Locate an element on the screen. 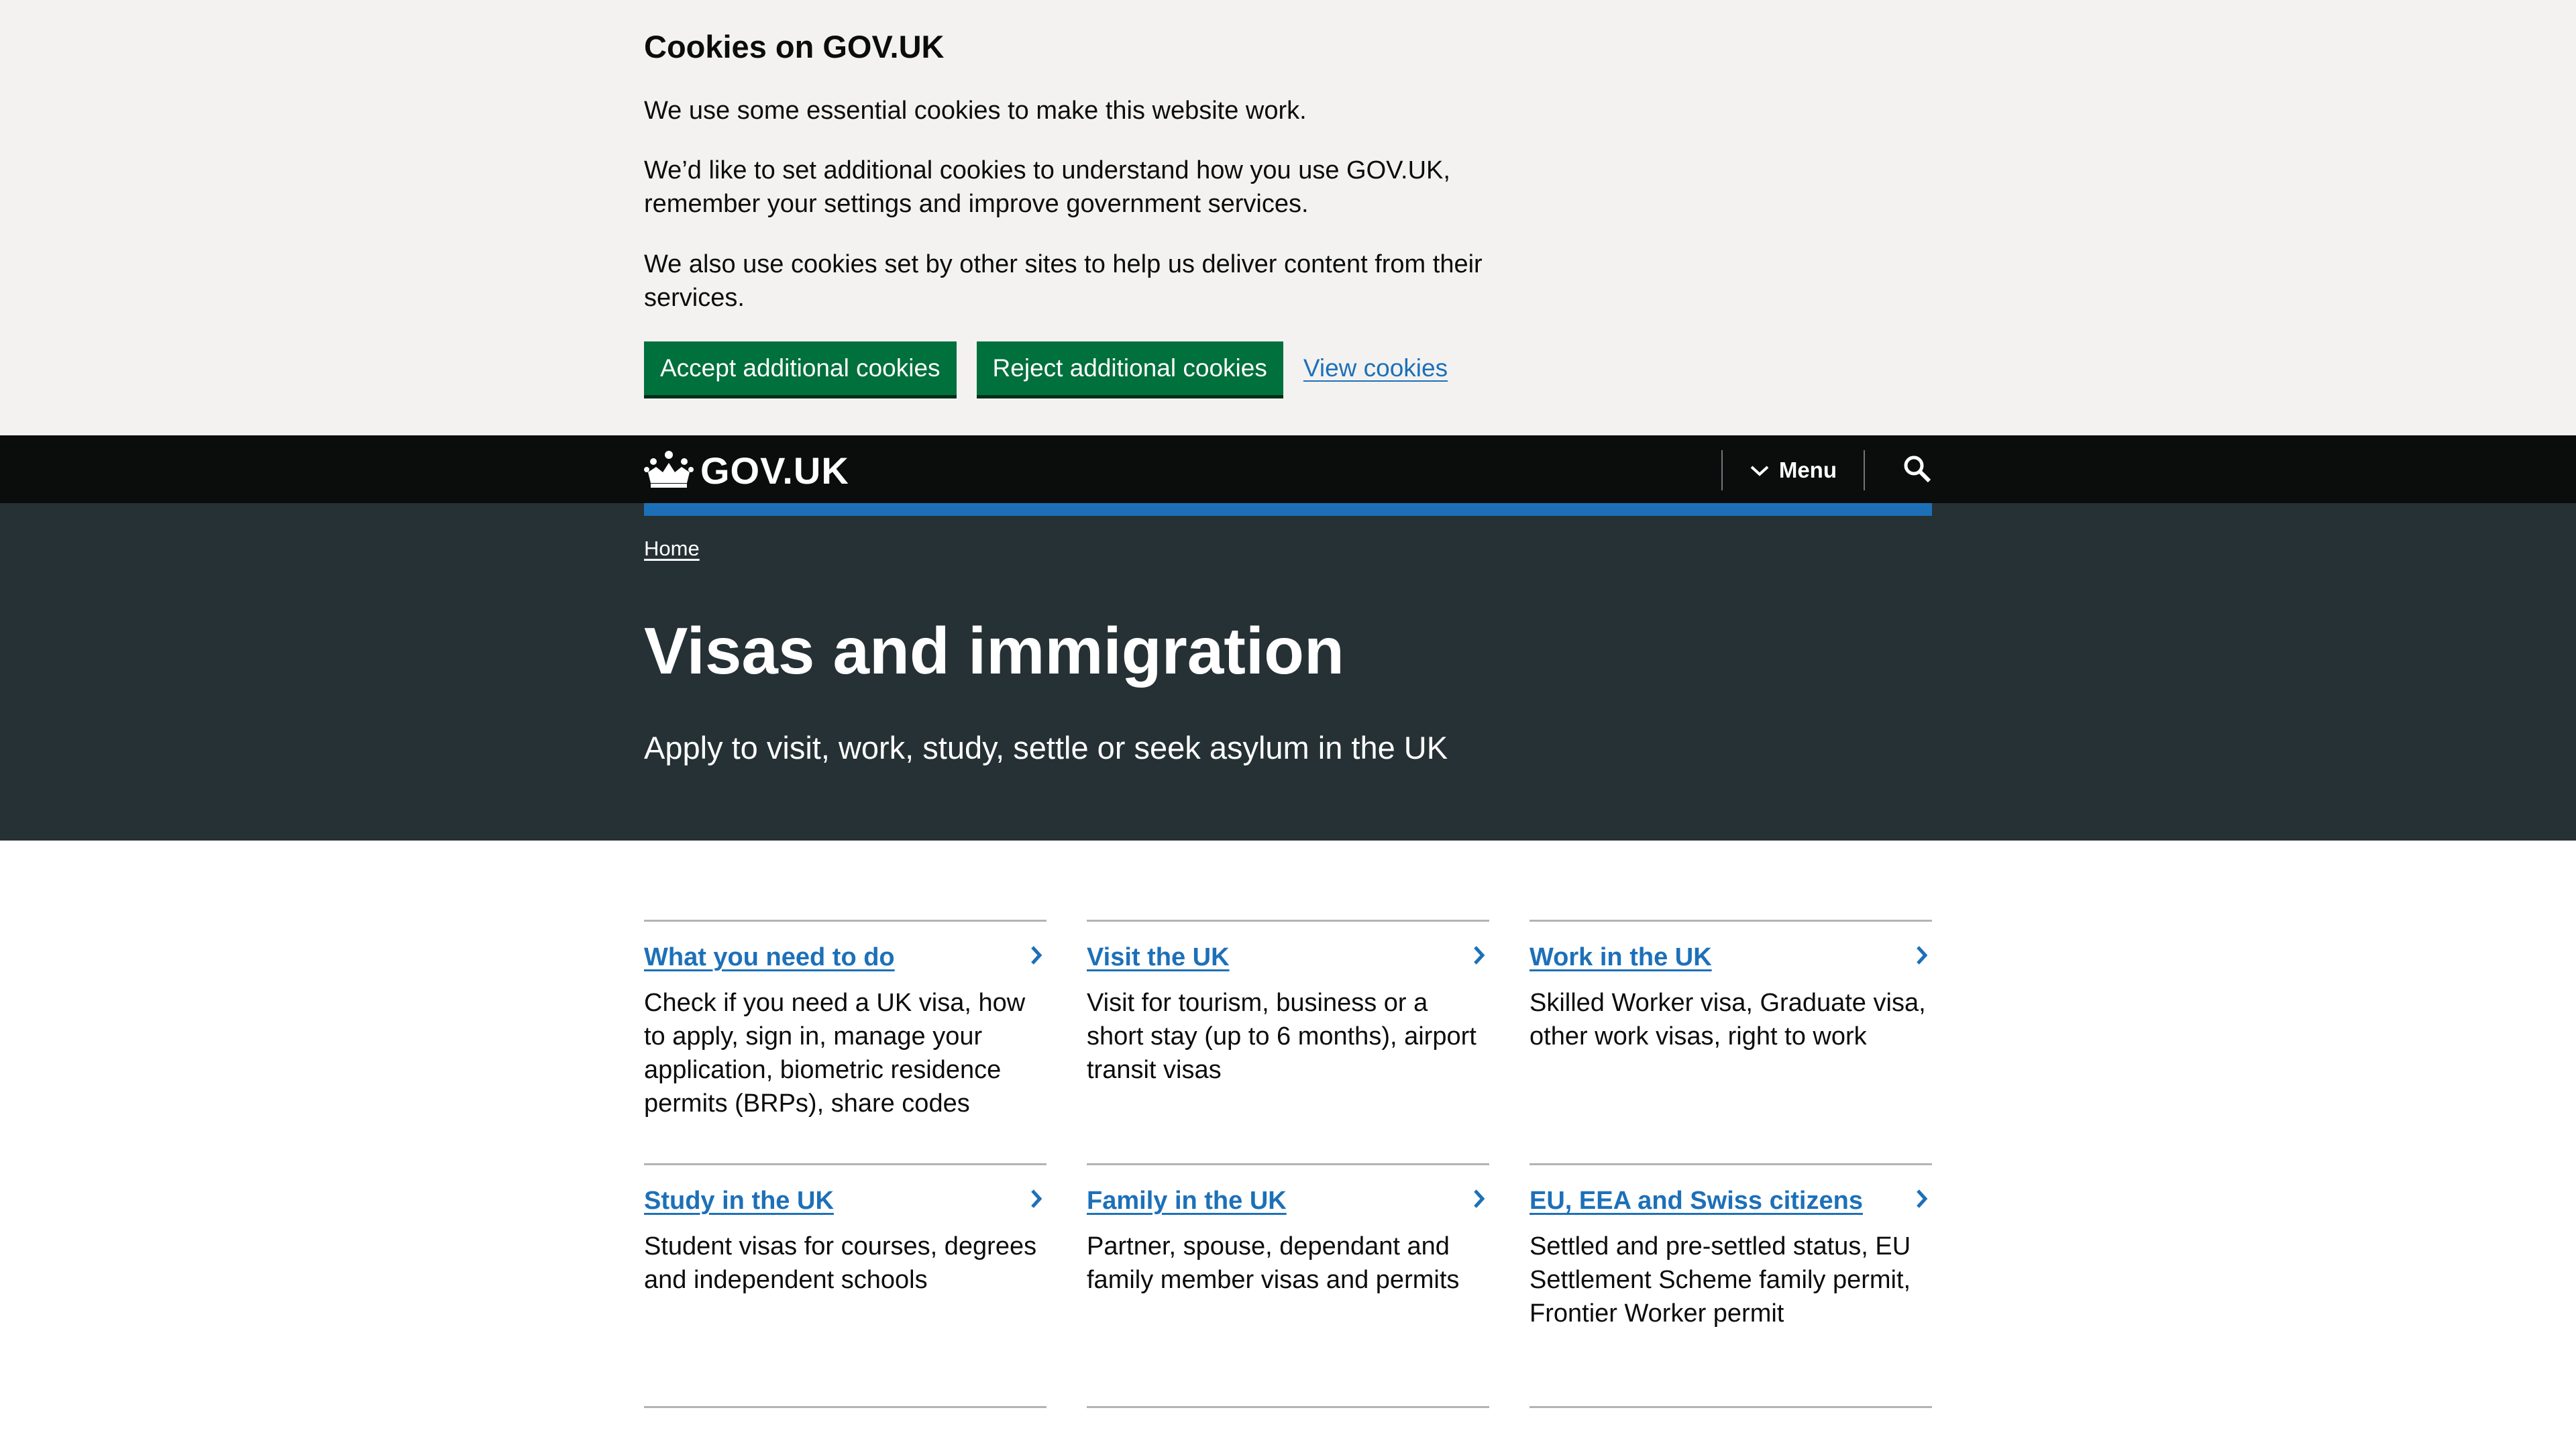 The width and height of the screenshot is (2576, 1449). topic-link: What you need to do is located at coordinates (769, 957).